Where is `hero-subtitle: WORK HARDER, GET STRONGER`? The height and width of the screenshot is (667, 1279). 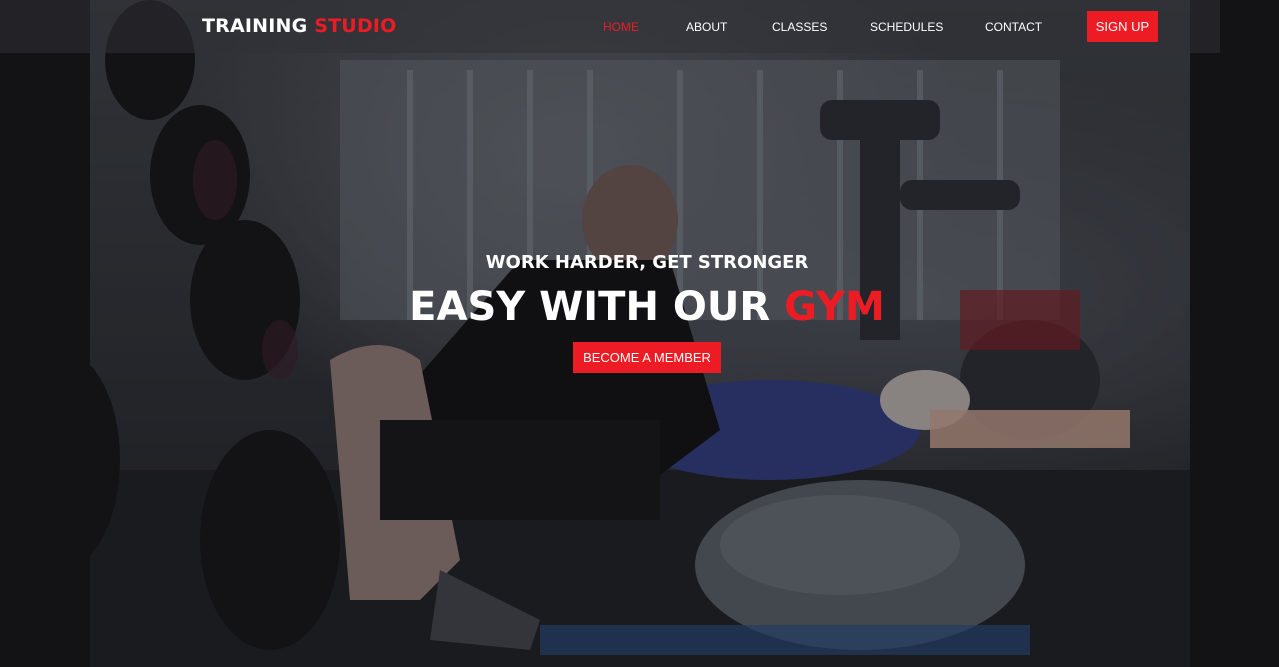 hero-subtitle: WORK HARDER, GET STRONGER is located at coordinates (647, 262).